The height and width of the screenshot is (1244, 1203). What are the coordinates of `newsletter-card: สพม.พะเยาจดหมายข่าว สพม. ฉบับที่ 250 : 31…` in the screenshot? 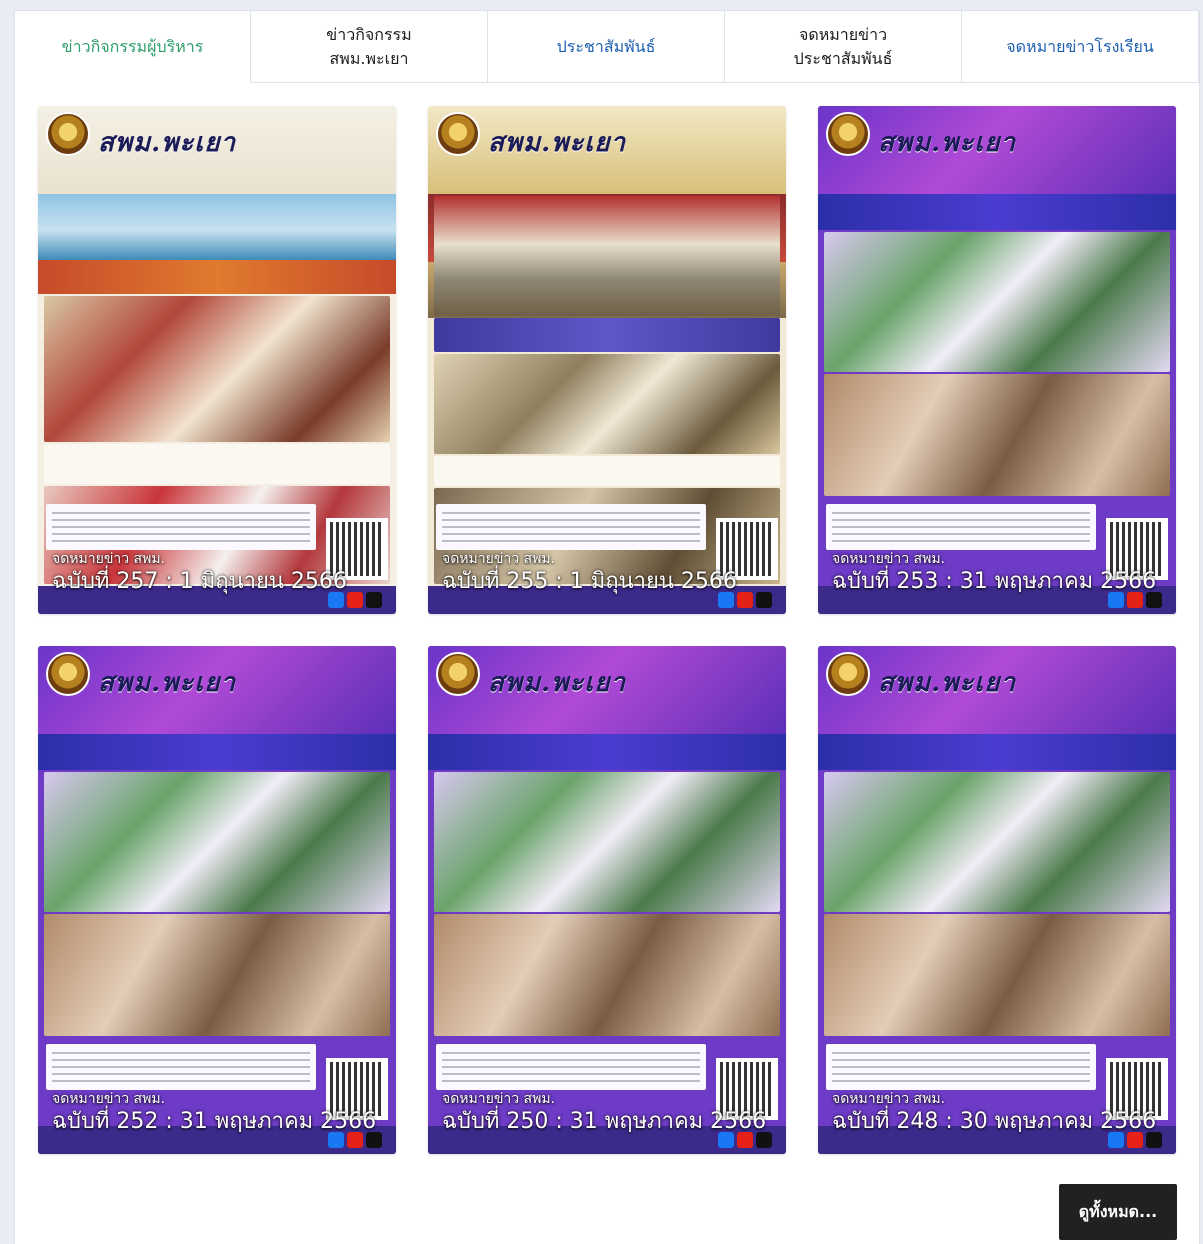 It's located at (607, 900).